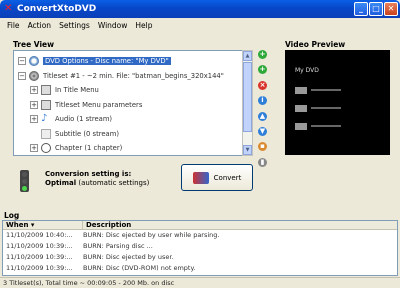 The width and height of the screenshot is (400, 288). I want to click on tree-item-label: Audio (1 stream), so click(84, 119).